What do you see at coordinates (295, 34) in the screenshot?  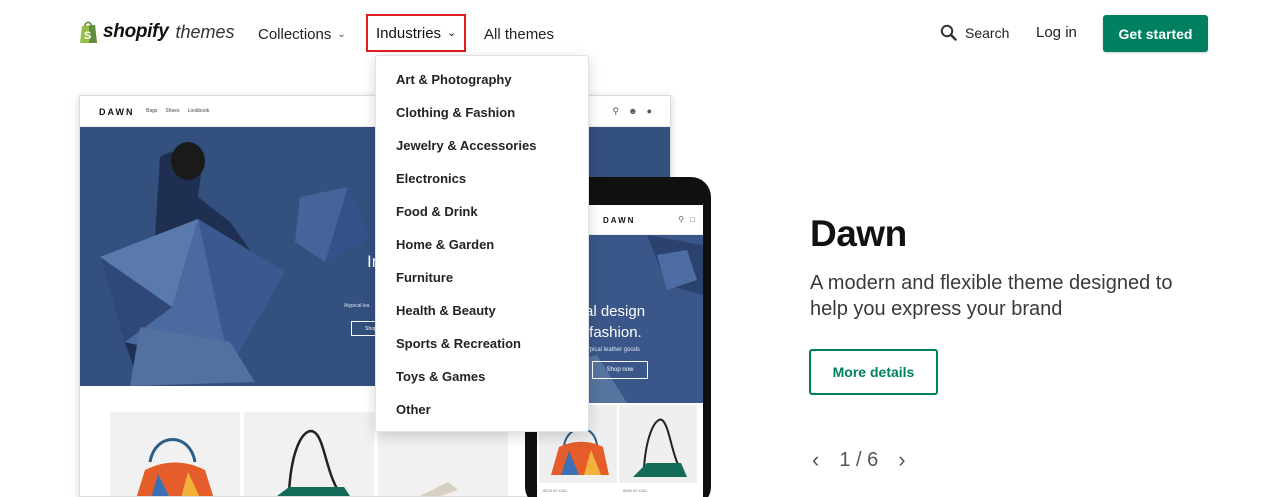 I see `nav-collections-label: Collections` at bounding box center [295, 34].